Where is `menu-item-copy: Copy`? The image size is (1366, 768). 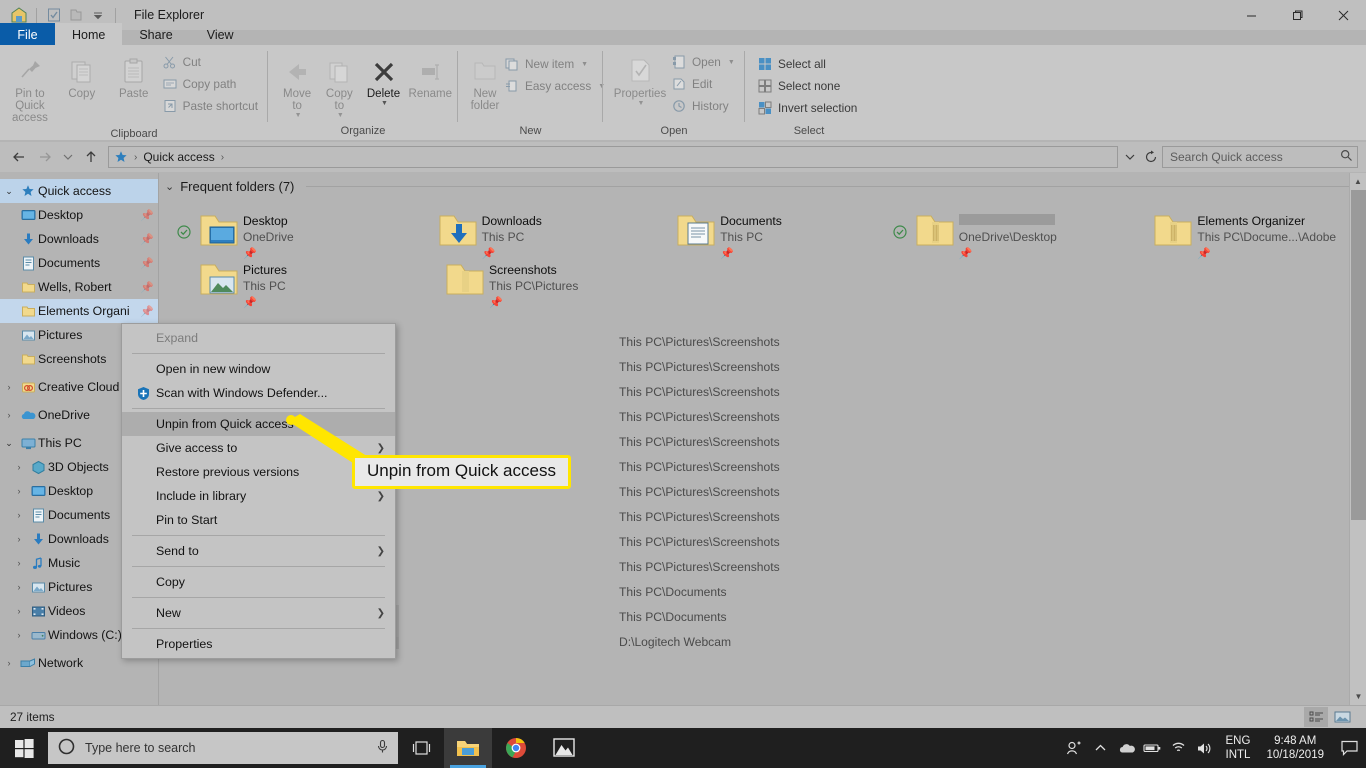
menu-item-copy: Copy is located at coordinates (258, 582).